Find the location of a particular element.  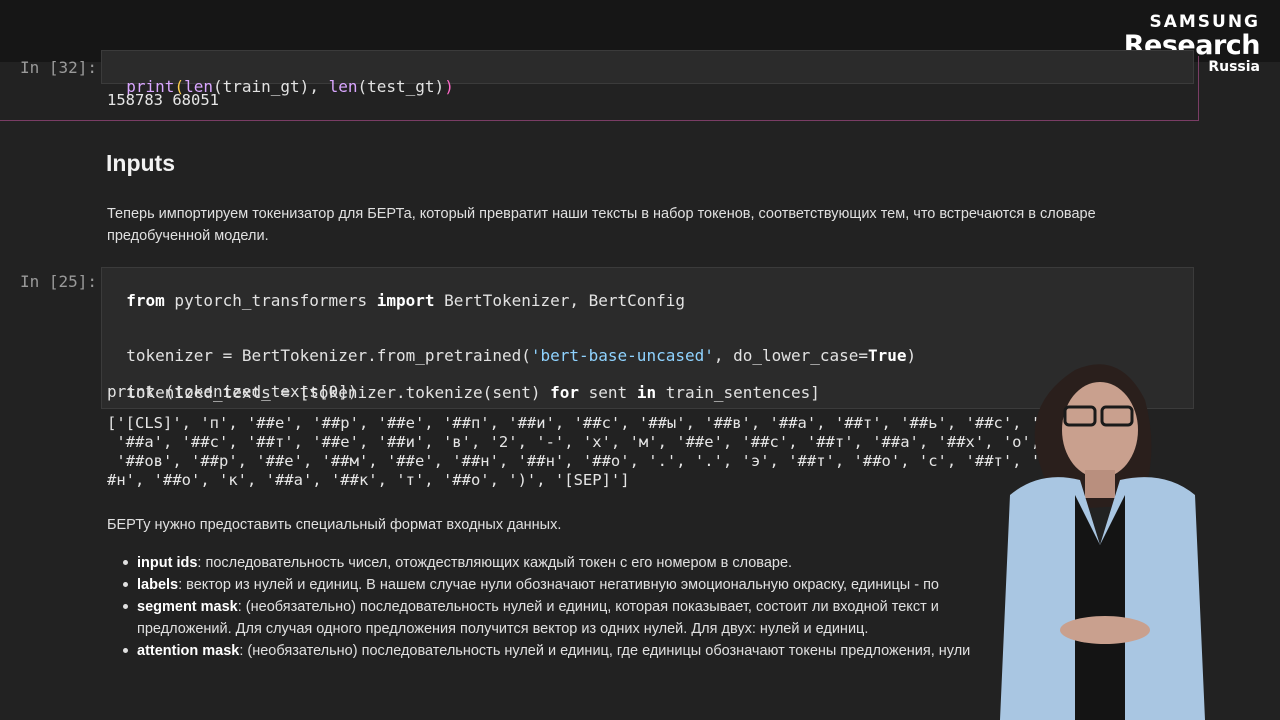

code-token: pytorch_transformers is located at coordinates (270, 300).